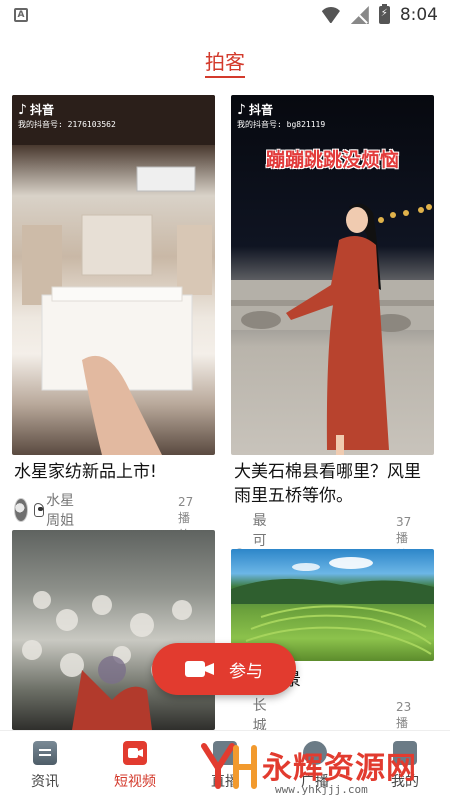  What do you see at coordinates (39, 510) in the screenshot?
I see `cow-icon` at bounding box center [39, 510].